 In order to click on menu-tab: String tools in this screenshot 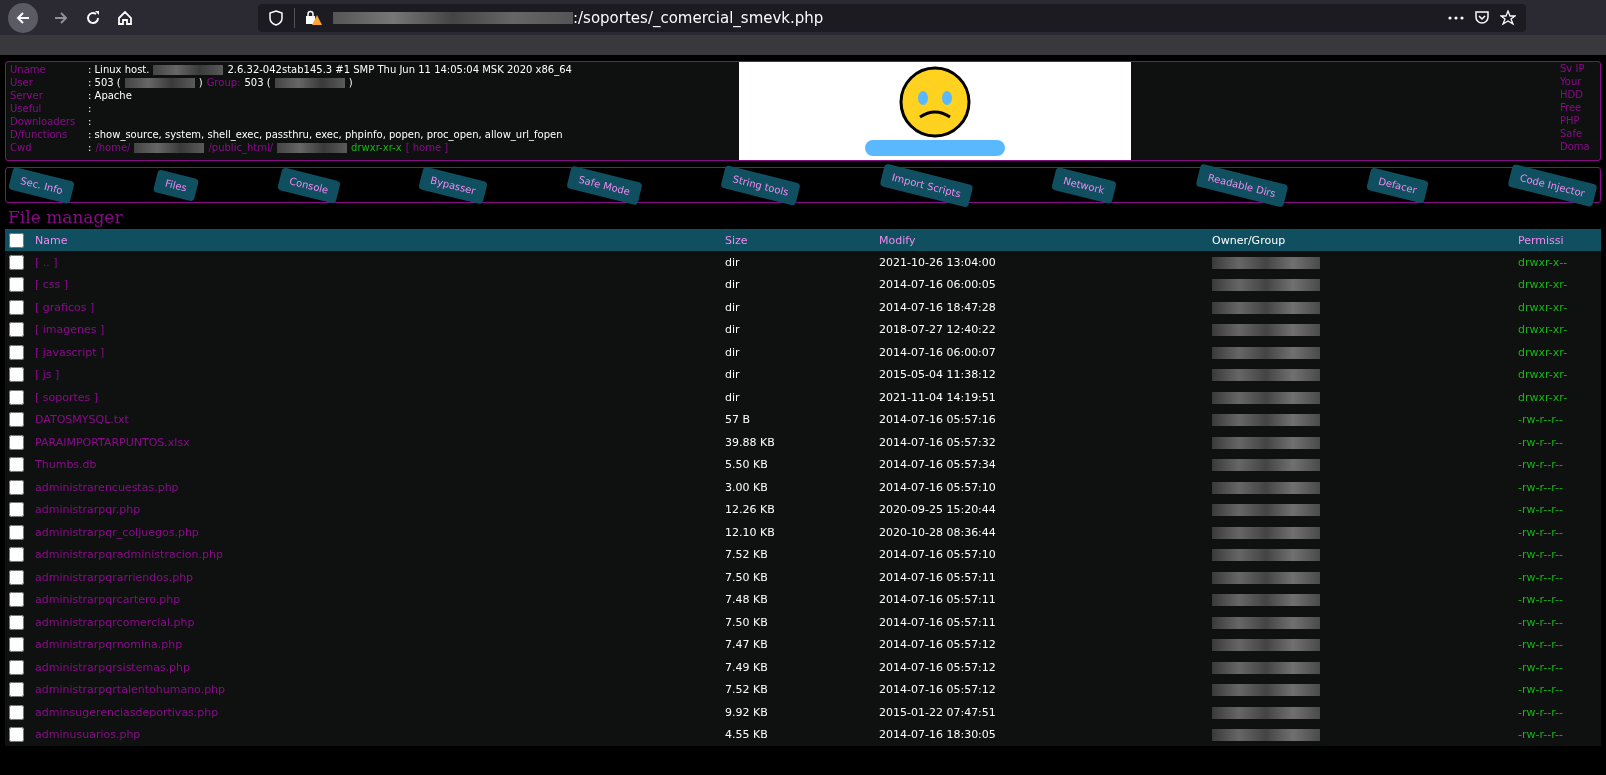, I will do `click(760, 185)`.